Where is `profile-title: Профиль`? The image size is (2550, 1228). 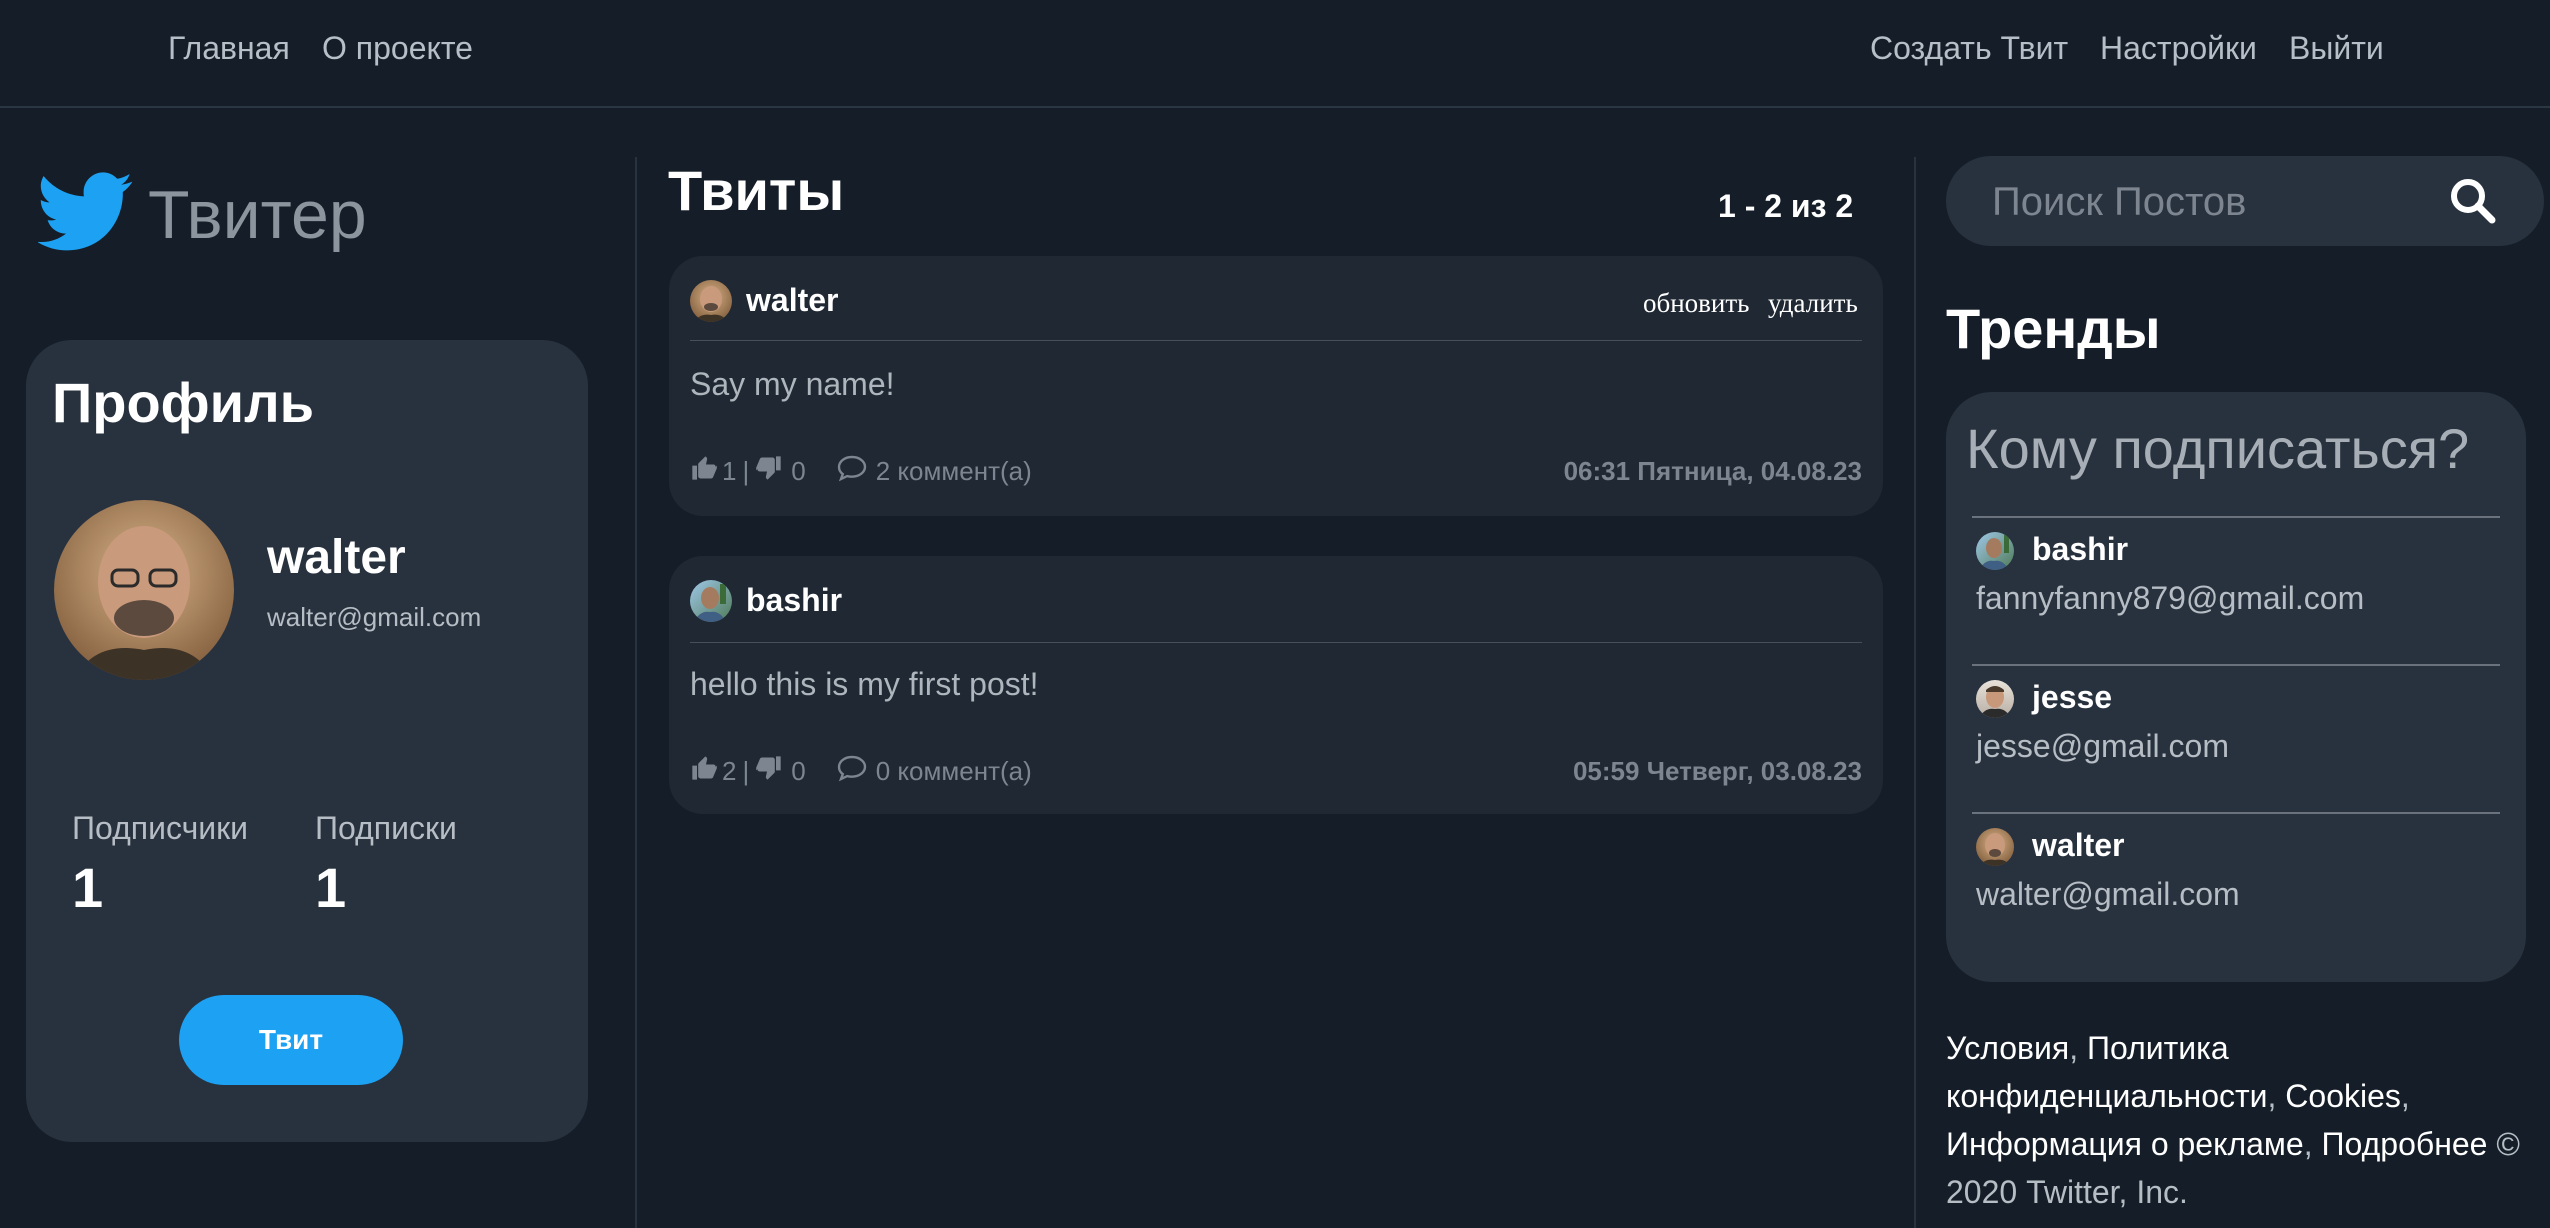 profile-title: Профиль is located at coordinates (183, 402).